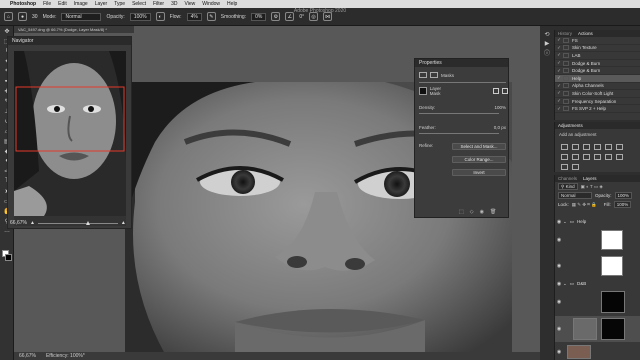 The image size is (640, 360). I want to click on slider-knob, so click(87, 222).